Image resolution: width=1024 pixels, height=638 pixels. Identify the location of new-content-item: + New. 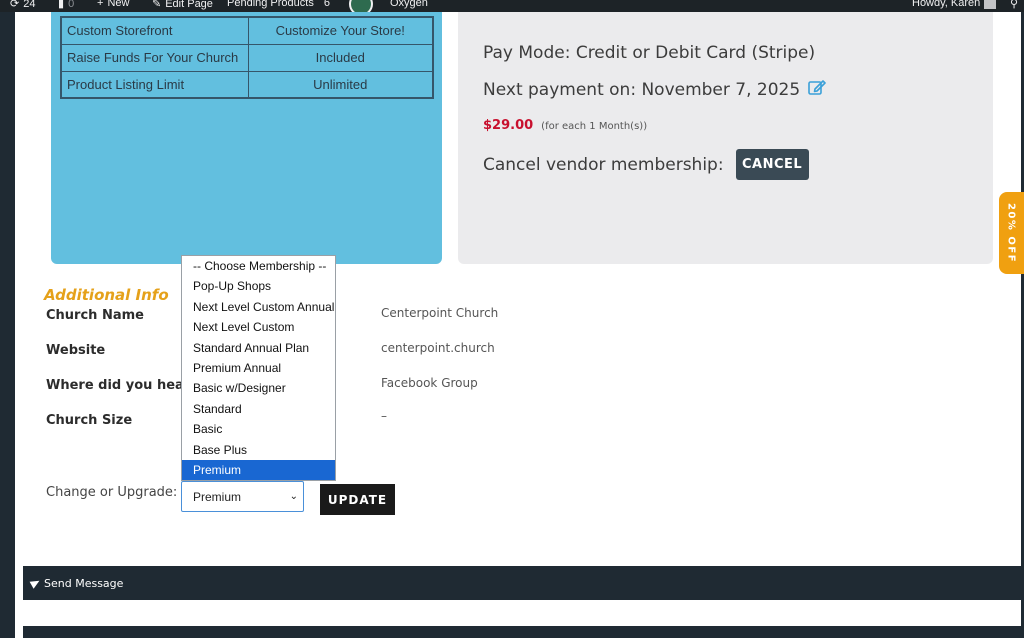
(113, 4).